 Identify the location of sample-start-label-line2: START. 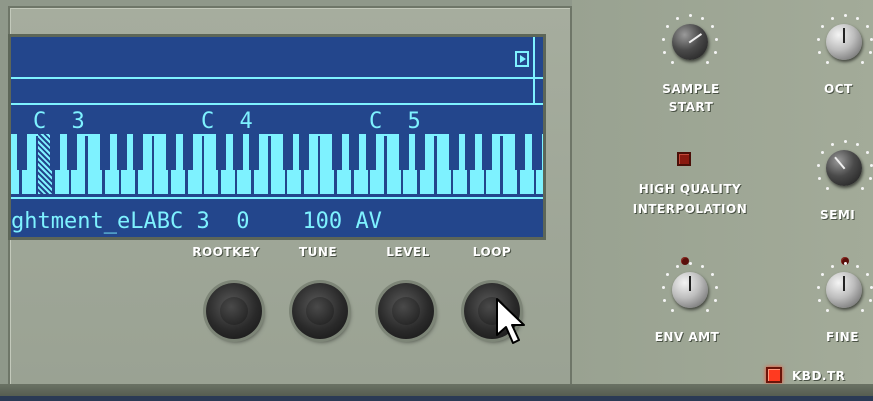
(691, 107).